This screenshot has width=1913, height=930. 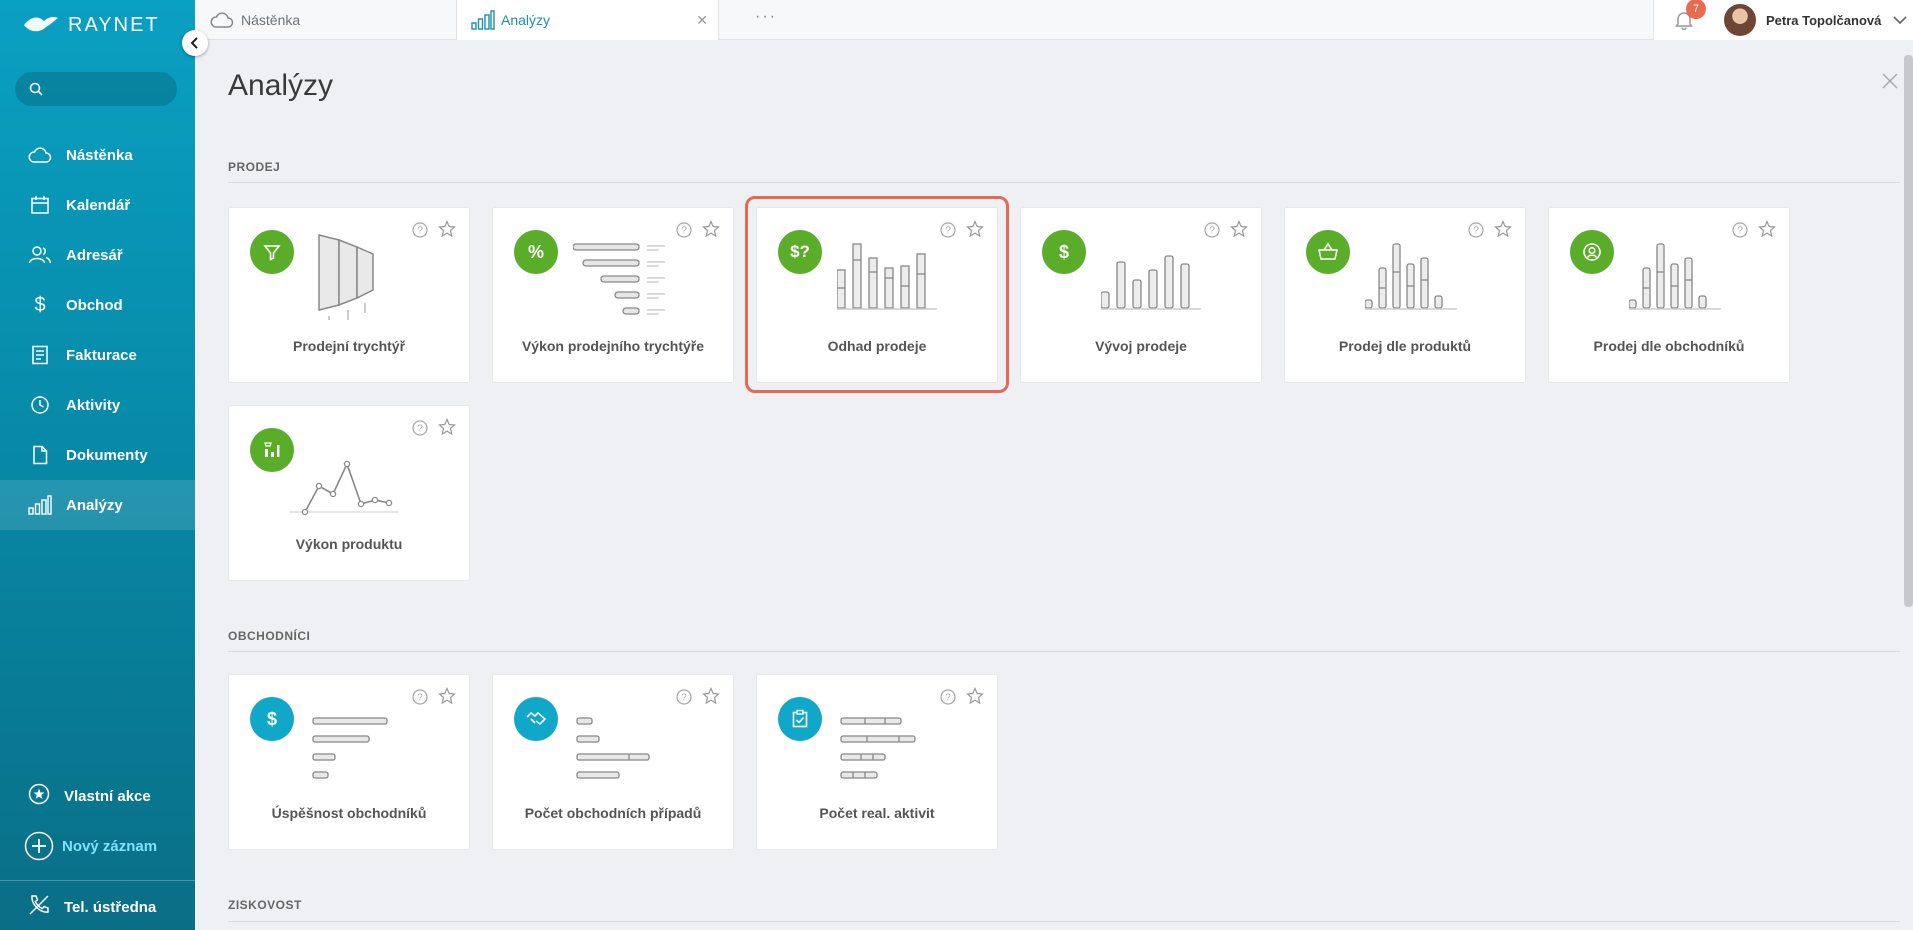 What do you see at coordinates (94, 505) in the screenshot?
I see `sidebar-item-label: Analýzy` at bounding box center [94, 505].